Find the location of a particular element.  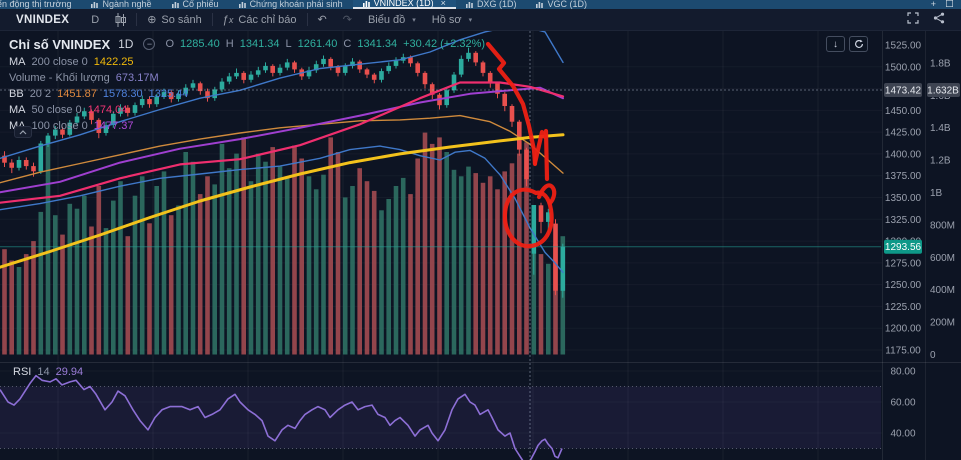

interval-button: D is located at coordinates (95, 20).